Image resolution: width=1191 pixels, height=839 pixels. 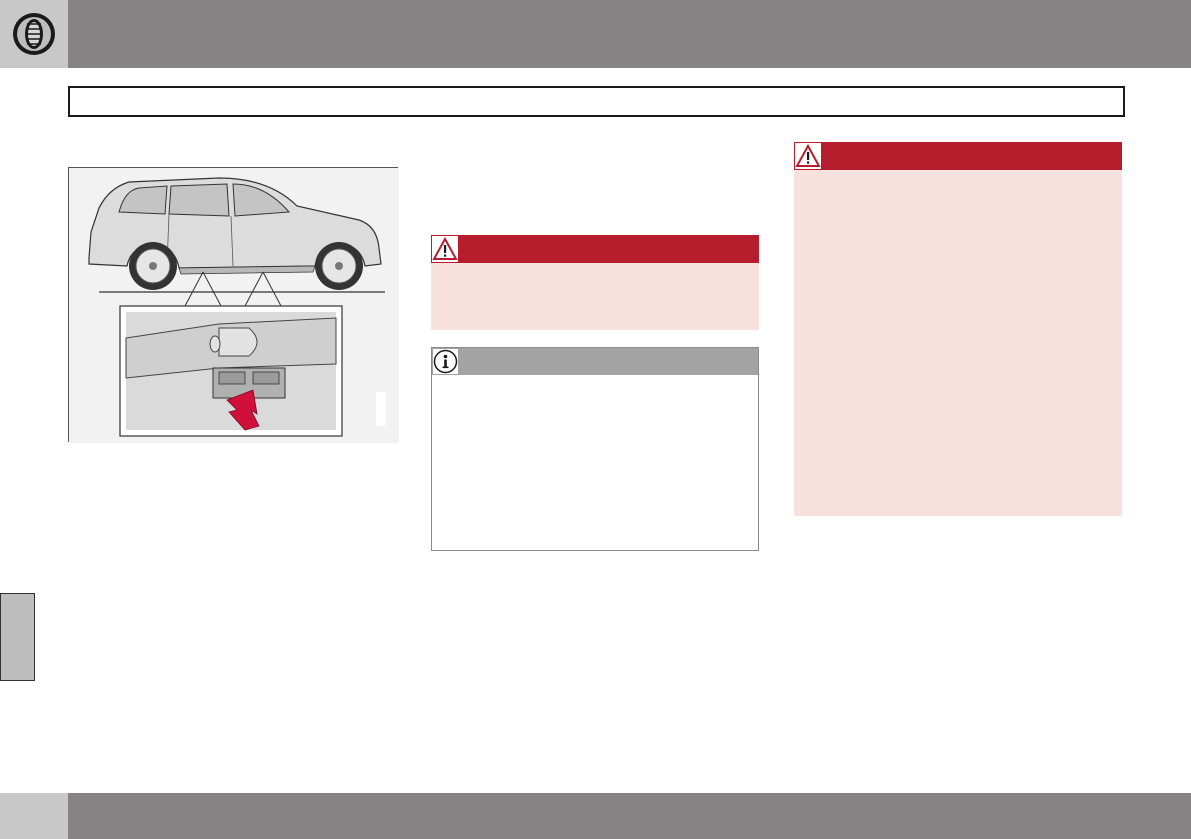 I want to click on note-header, so click(x=595, y=361).